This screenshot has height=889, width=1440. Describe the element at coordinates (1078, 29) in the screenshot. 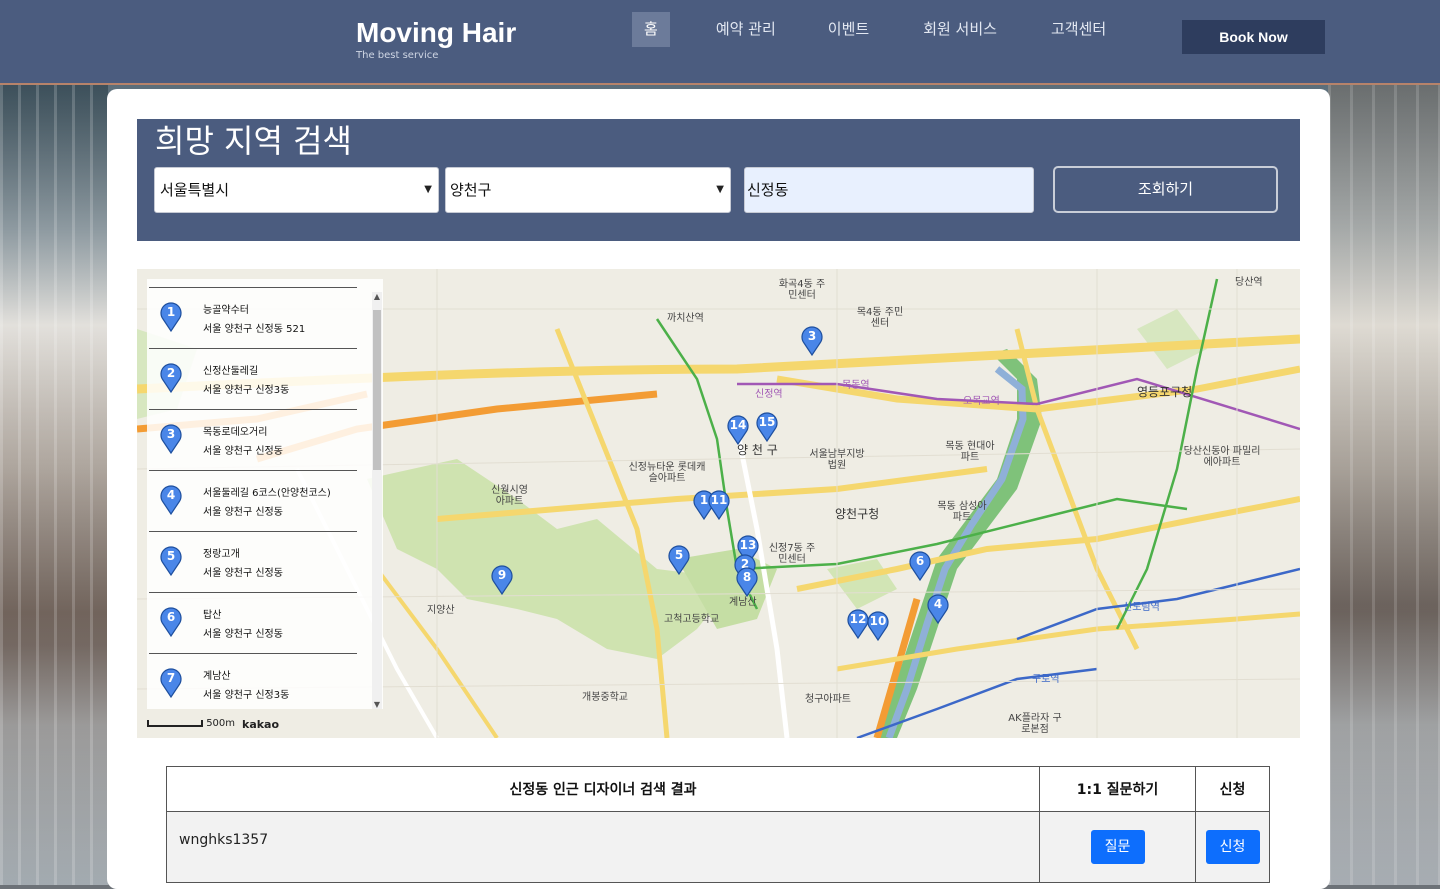

I see `nav-item-customer-center: 고객센터` at that location.